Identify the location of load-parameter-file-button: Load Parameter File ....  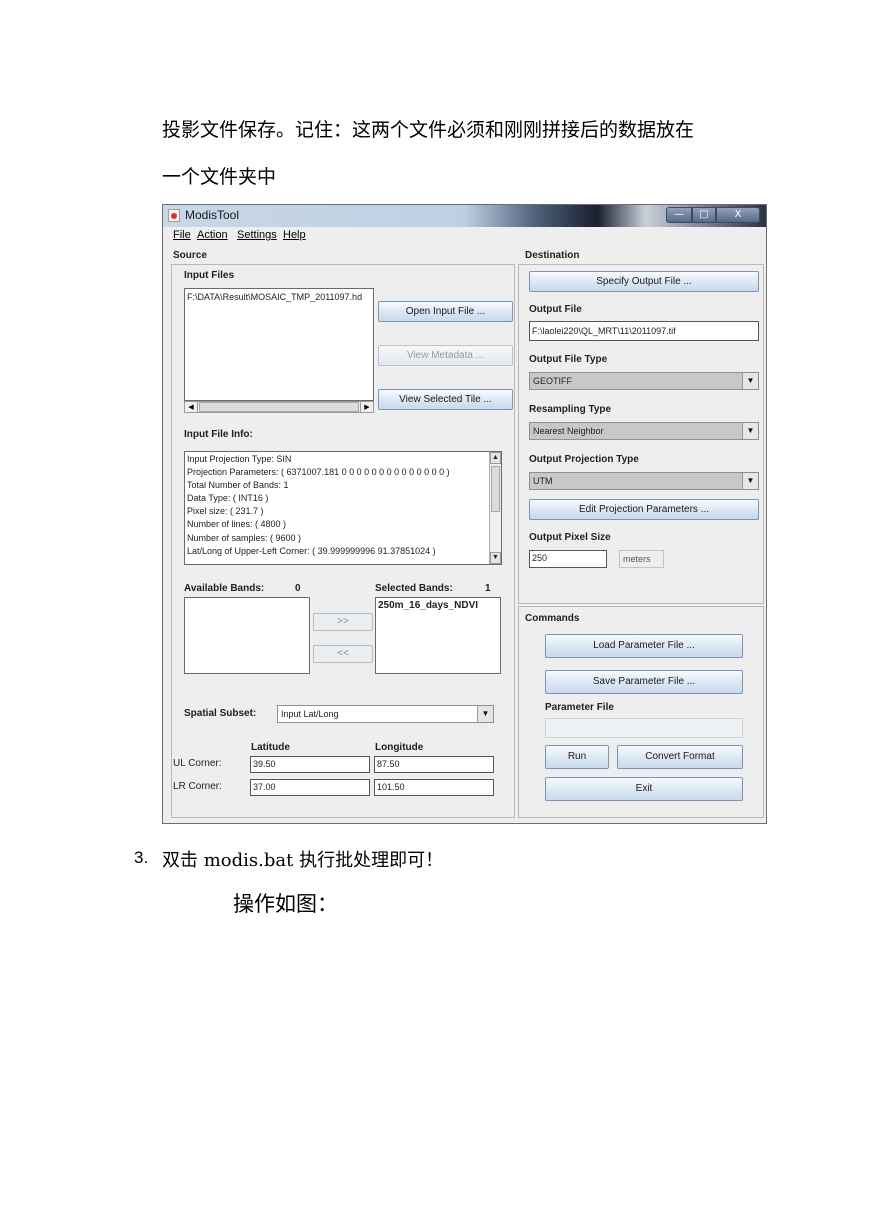
(644, 646).